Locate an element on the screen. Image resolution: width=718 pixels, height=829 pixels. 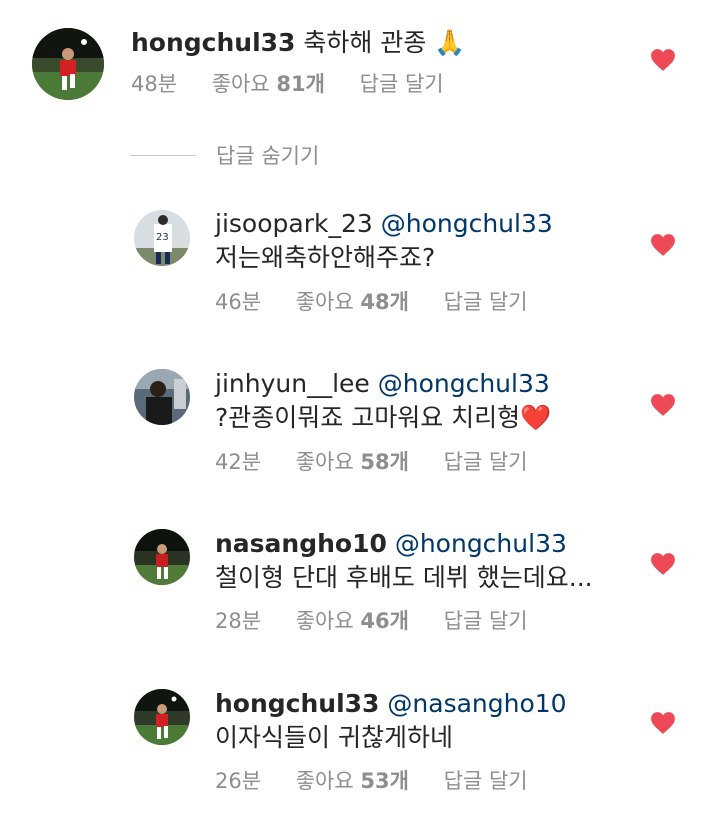
hide-replies-toggle: 답글 숨기기 is located at coordinates (224, 155).